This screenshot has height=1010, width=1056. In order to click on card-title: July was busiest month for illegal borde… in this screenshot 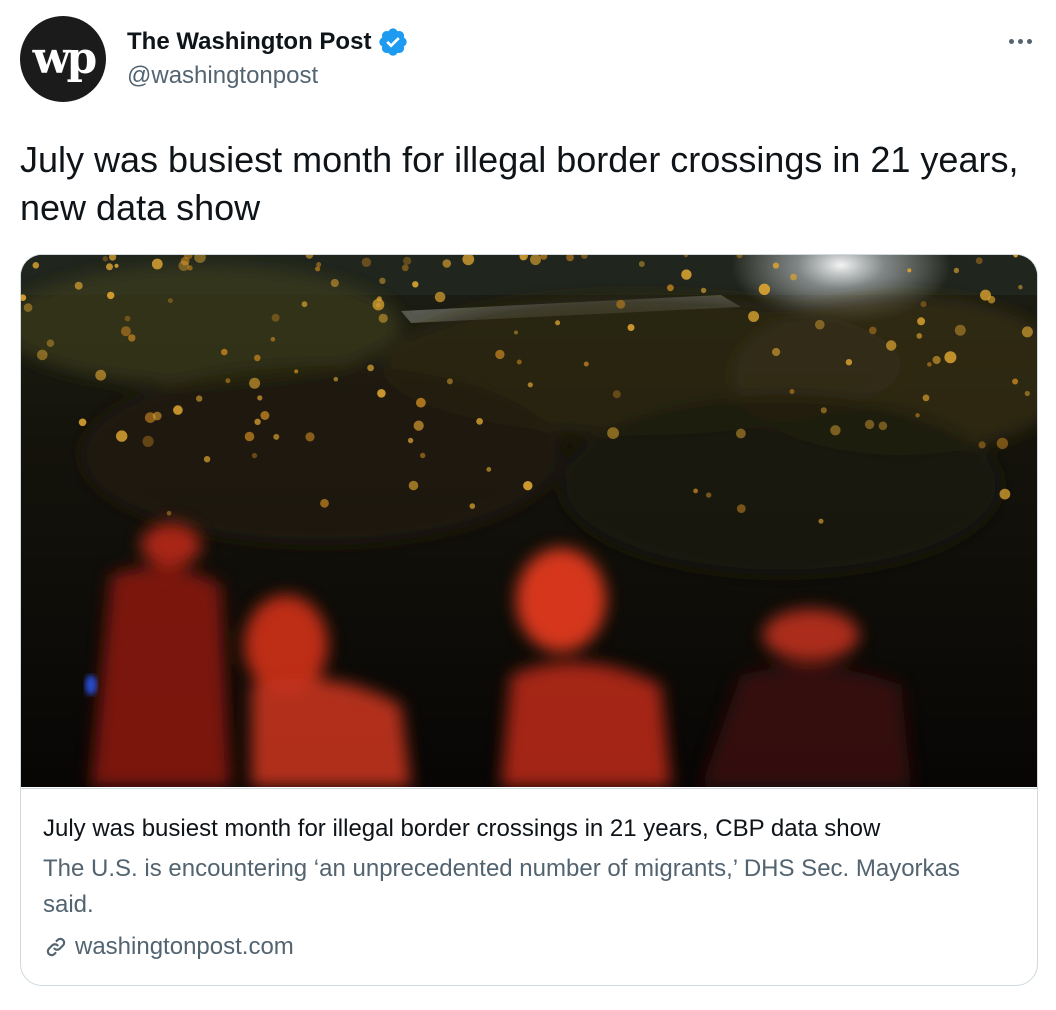, I will do `click(533, 829)`.